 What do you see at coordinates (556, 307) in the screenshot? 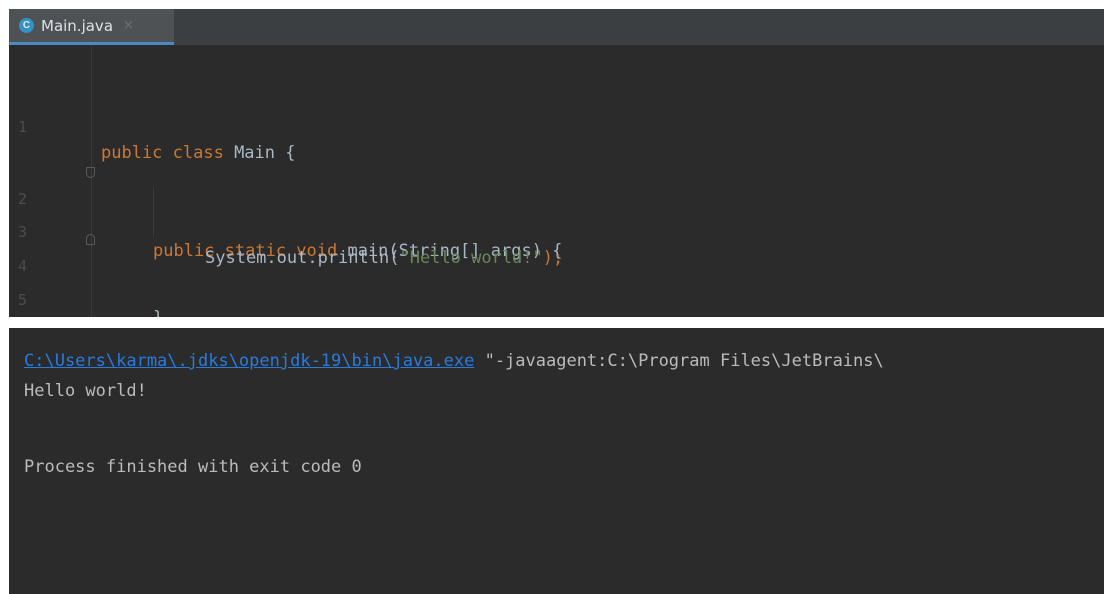
I see `code-line-6: 6` at bounding box center [556, 307].